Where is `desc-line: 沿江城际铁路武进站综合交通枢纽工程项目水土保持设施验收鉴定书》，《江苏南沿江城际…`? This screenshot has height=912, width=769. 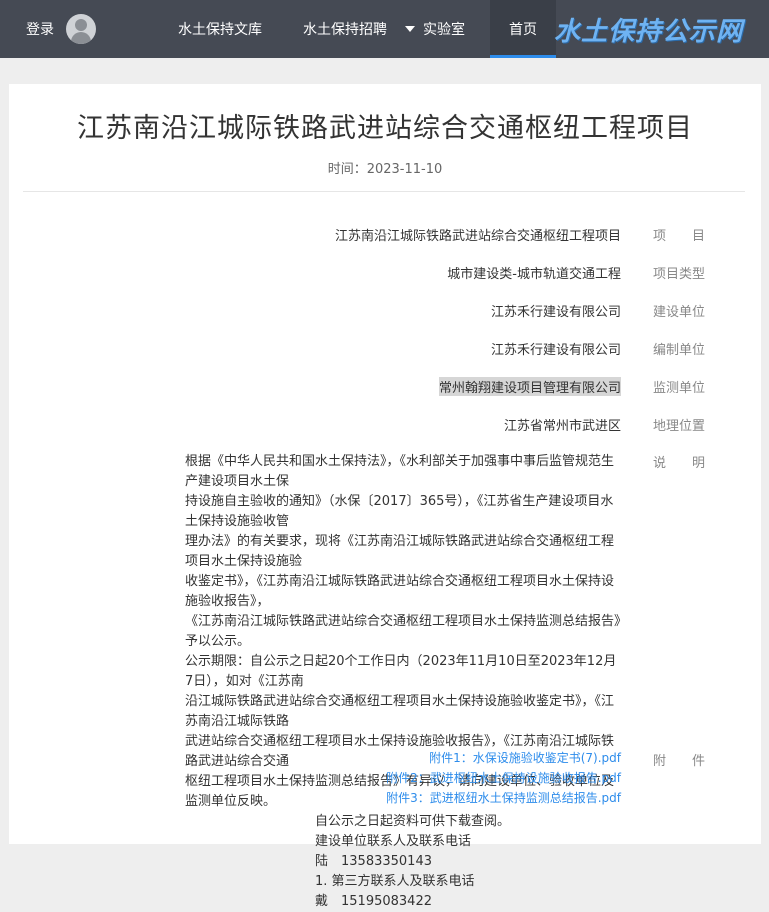 desc-line: 沿江城际铁路武进站综合交通枢纽工程项目水土保持设施验收鉴定书》，《江苏南沿江城际… is located at coordinates (400, 711).